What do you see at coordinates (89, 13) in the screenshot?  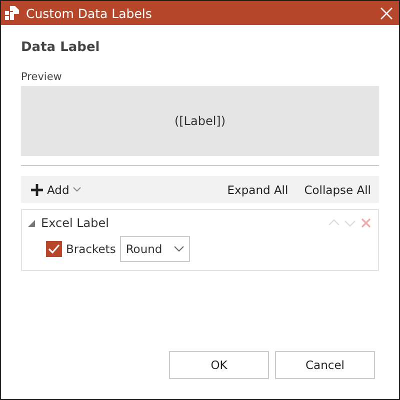 I see `window-title: Custom Data Labels` at bounding box center [89, 13].